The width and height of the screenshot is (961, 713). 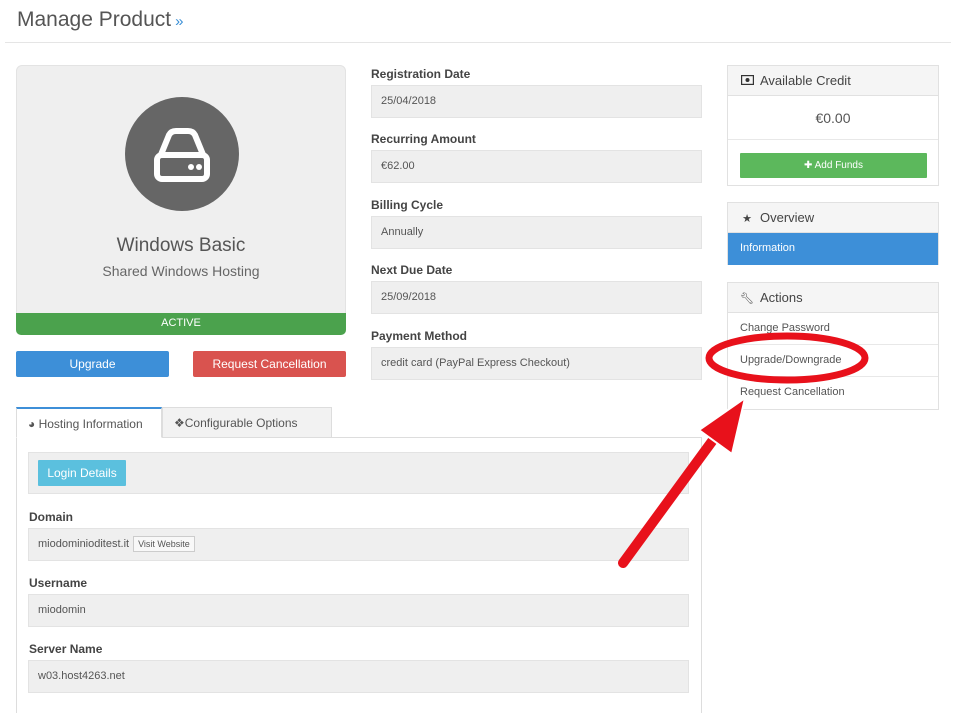 What do you see at coordinates (536, 166) in the screenshot?
I see `recurring-amount-value: €62.00` at bounding box center [536, 166].